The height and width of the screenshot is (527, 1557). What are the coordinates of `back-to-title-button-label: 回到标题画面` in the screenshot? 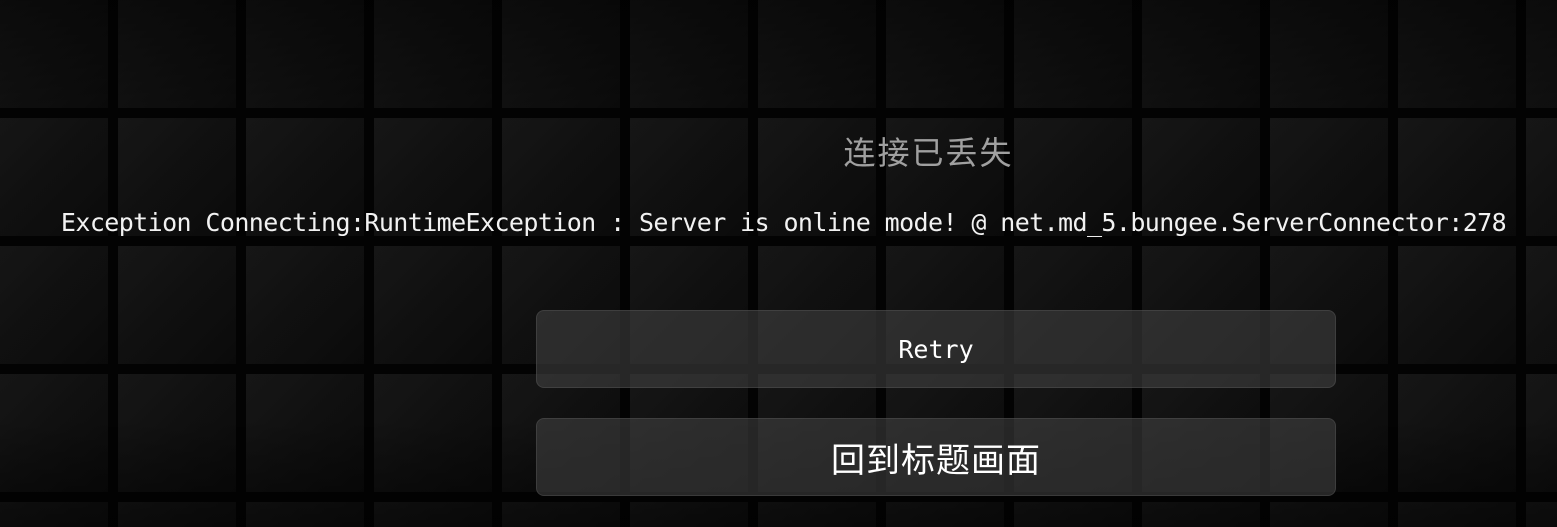 It's located at (936, 460).